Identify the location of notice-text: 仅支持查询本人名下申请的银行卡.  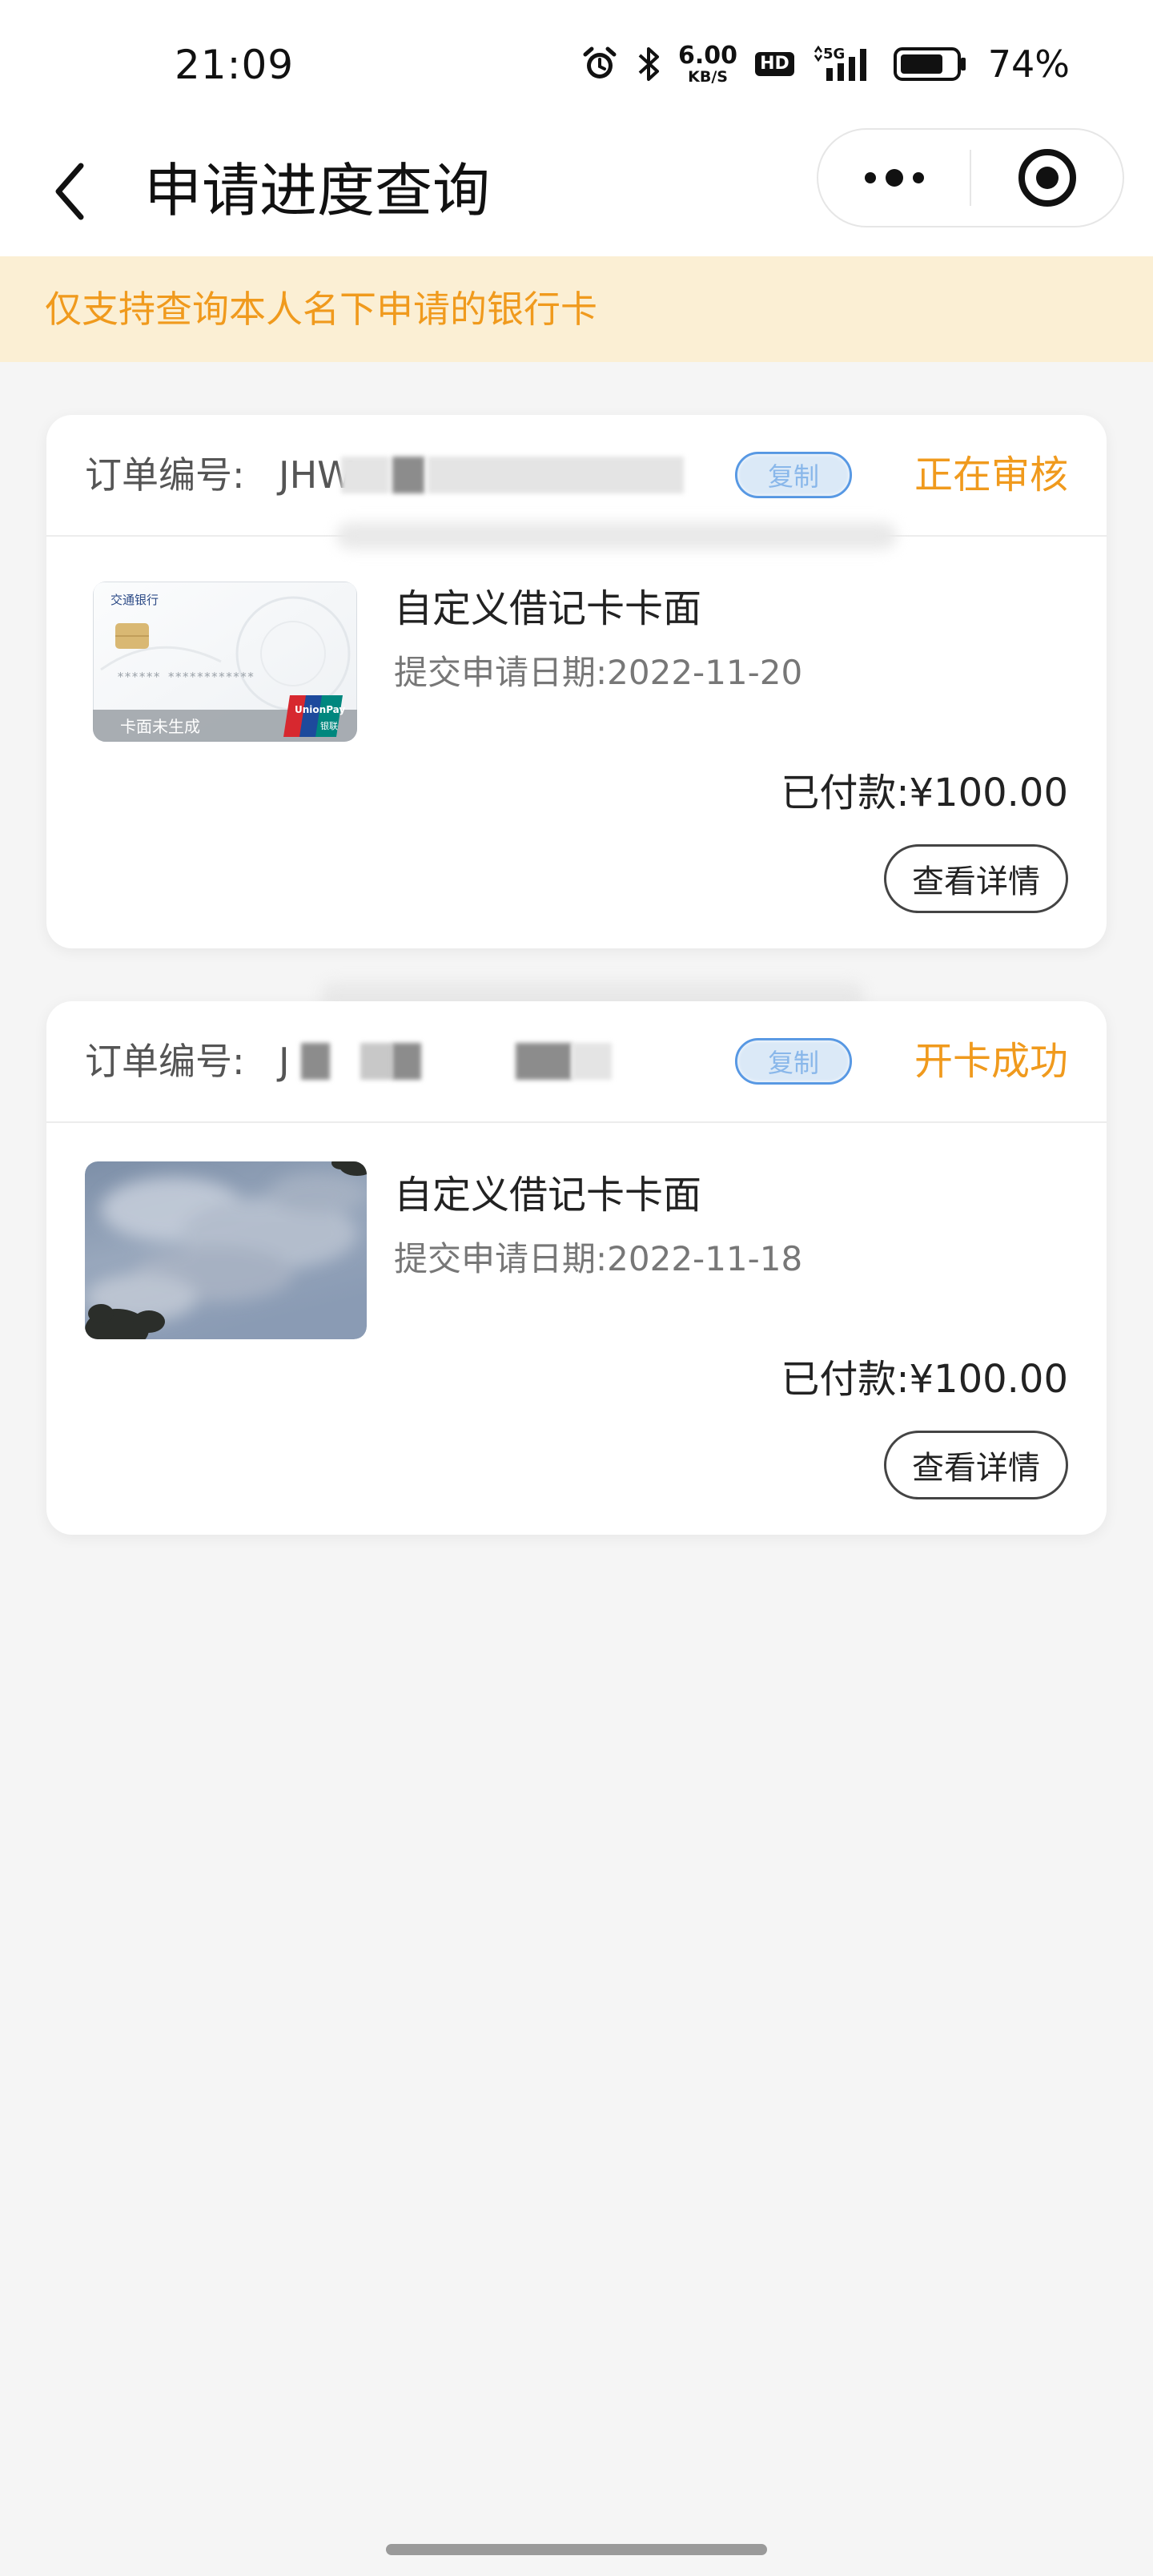
(321, 309).